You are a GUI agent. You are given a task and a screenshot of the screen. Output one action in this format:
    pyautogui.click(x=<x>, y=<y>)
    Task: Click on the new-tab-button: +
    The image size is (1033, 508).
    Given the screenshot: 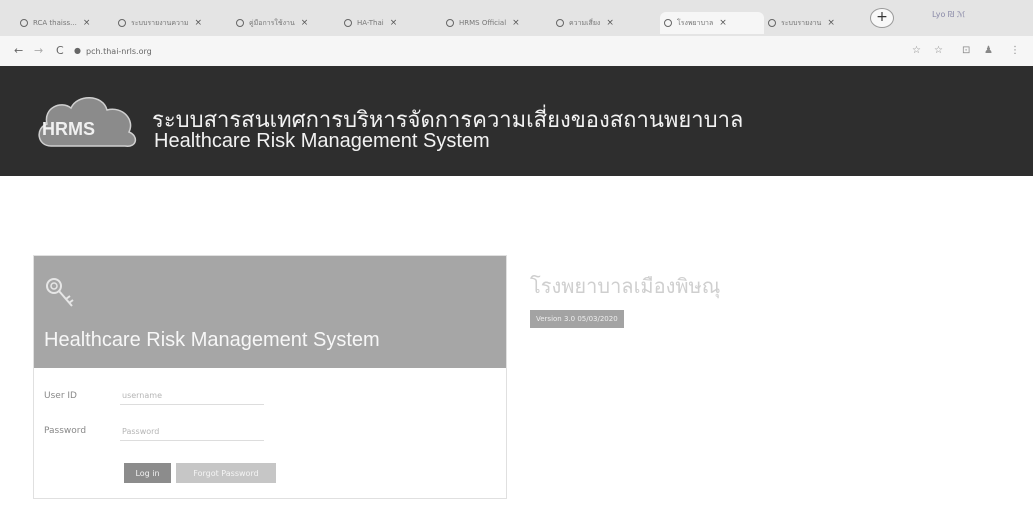 What is the action you would take?
    pyautogui.click(x=882, y=18)
    